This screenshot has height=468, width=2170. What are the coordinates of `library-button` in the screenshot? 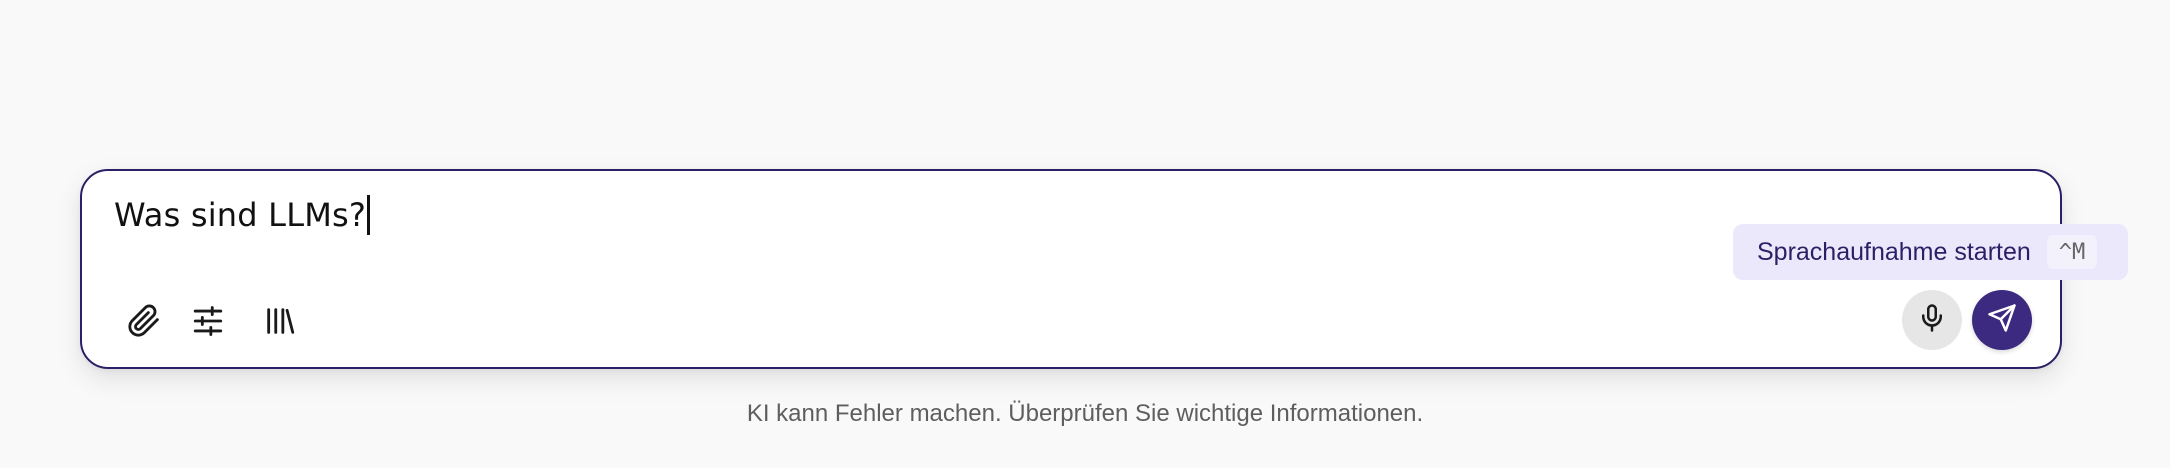 It's located at (280, 321).